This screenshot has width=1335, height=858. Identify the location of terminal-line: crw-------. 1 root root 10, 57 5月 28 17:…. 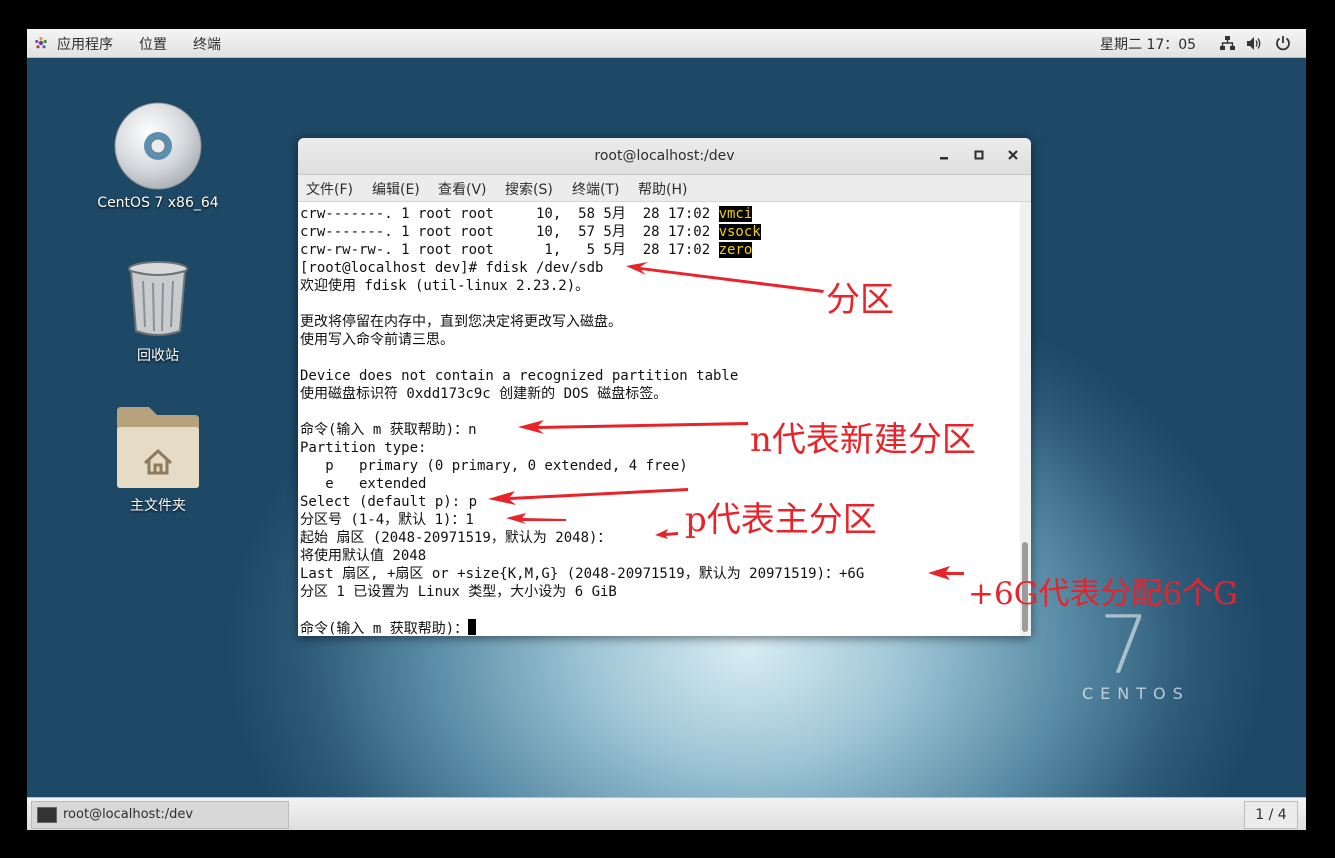
(530, 232).